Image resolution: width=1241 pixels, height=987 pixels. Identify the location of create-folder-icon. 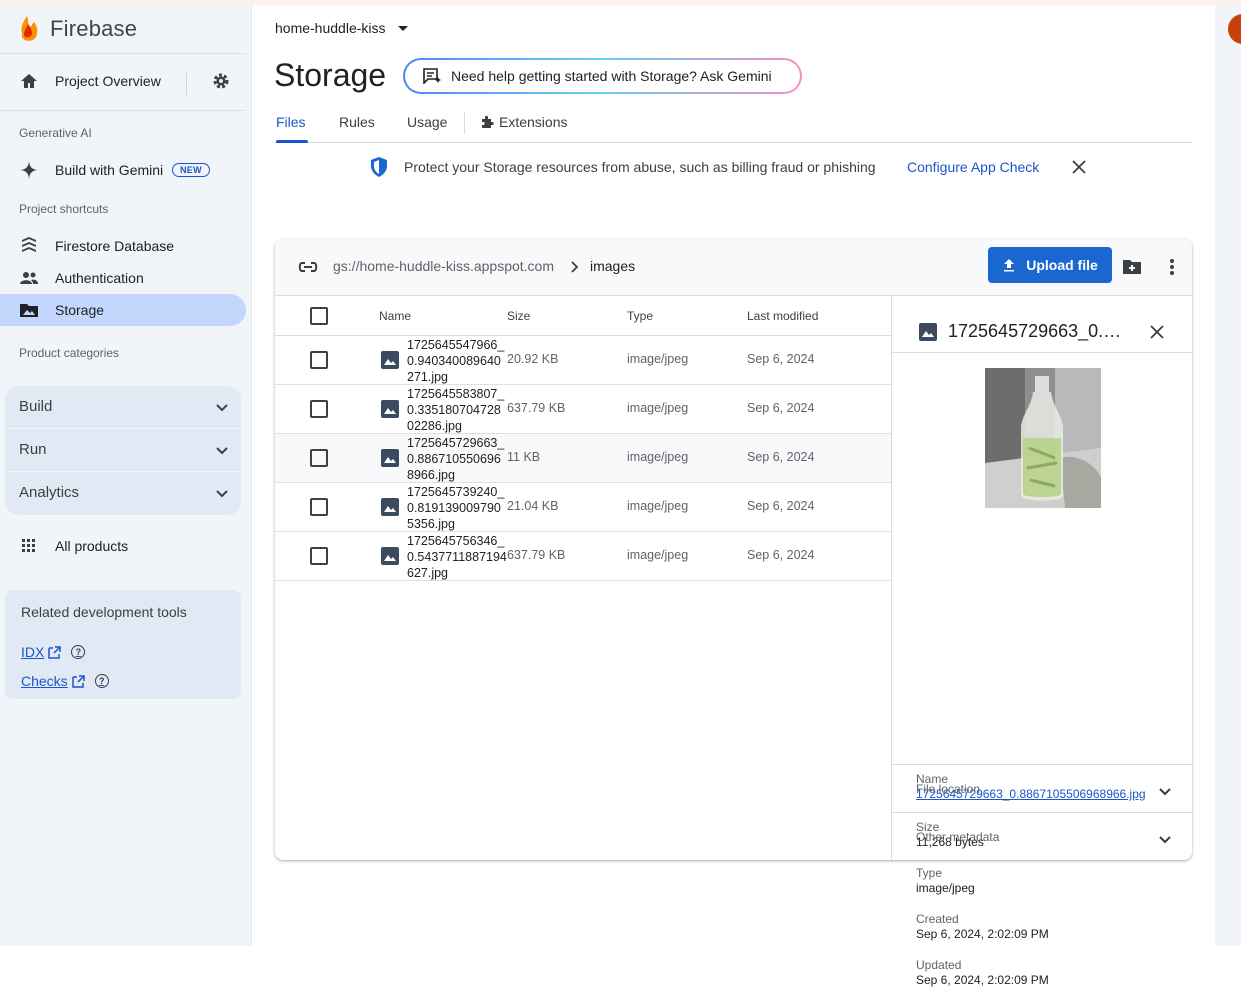
(1132, 267).